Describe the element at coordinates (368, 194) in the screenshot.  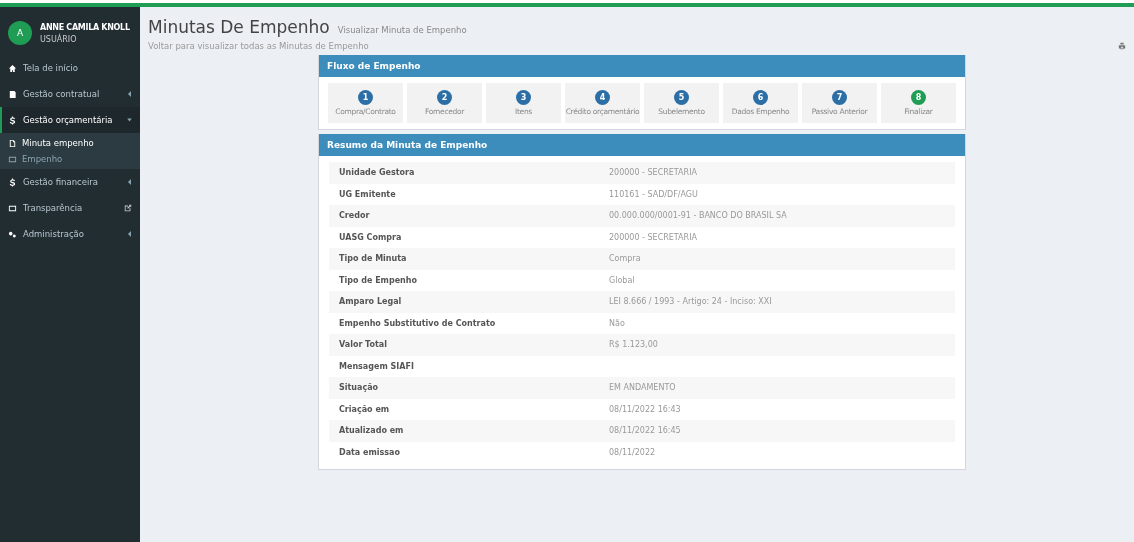
I see `field-label: UG Emitente` at that location.